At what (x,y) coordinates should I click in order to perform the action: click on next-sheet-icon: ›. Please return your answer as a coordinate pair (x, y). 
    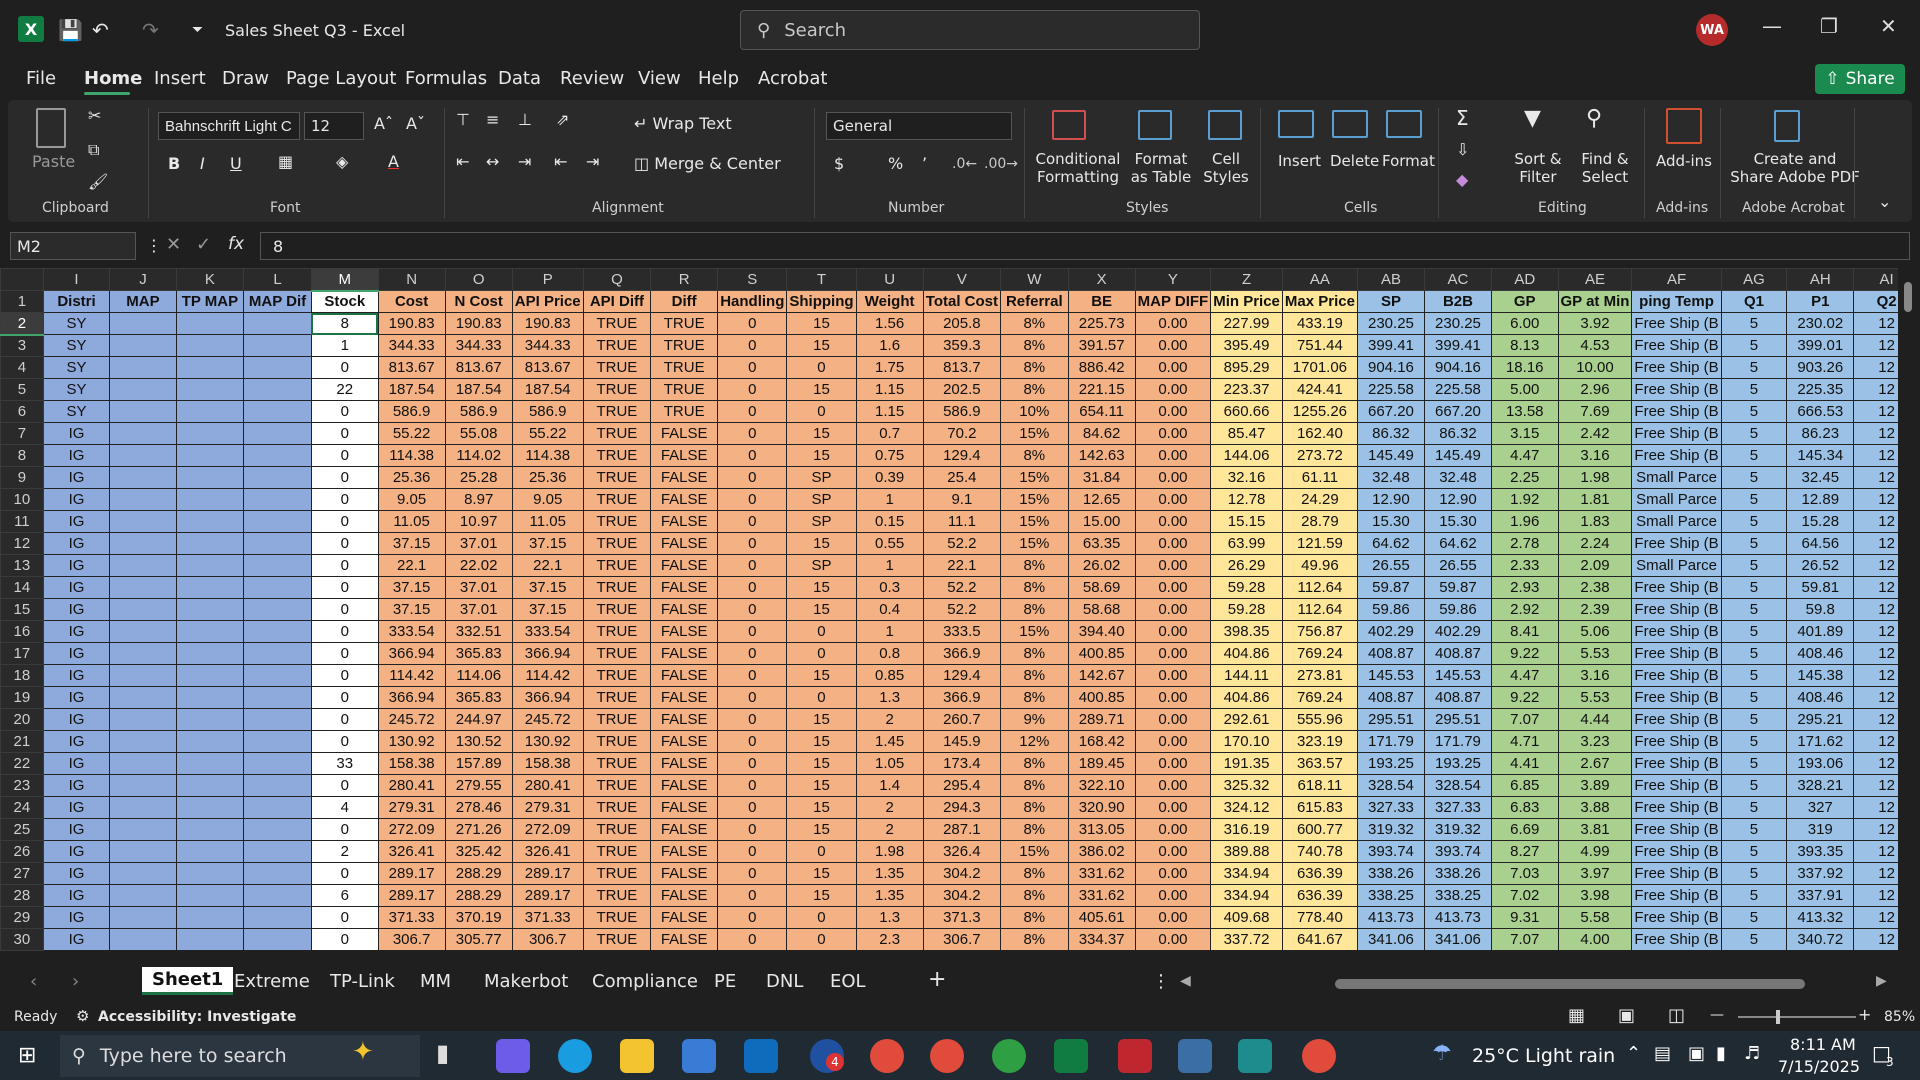
    Looking at the image, I should click on (75, 981).